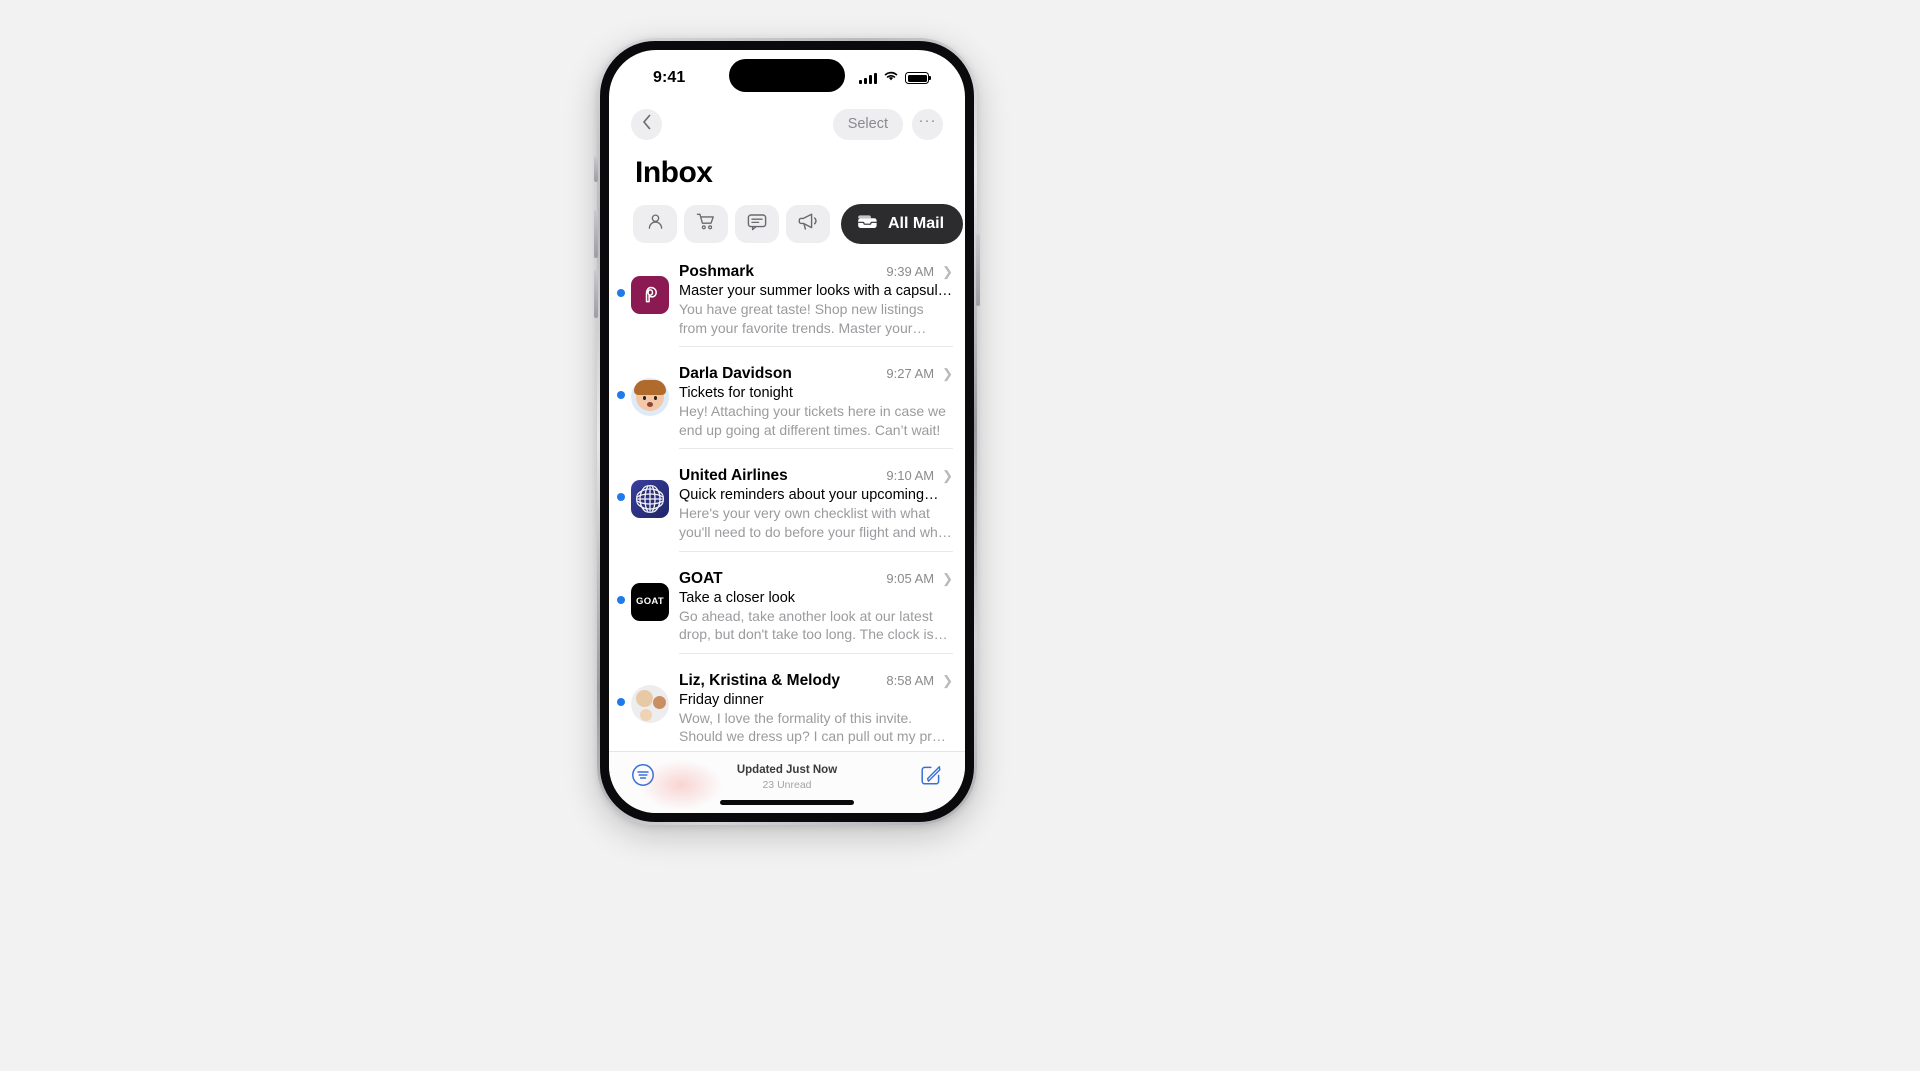  Describe the element at coordinates (927, 120) in the screenshot. I see `ellipsis-icon: ···` at that location.